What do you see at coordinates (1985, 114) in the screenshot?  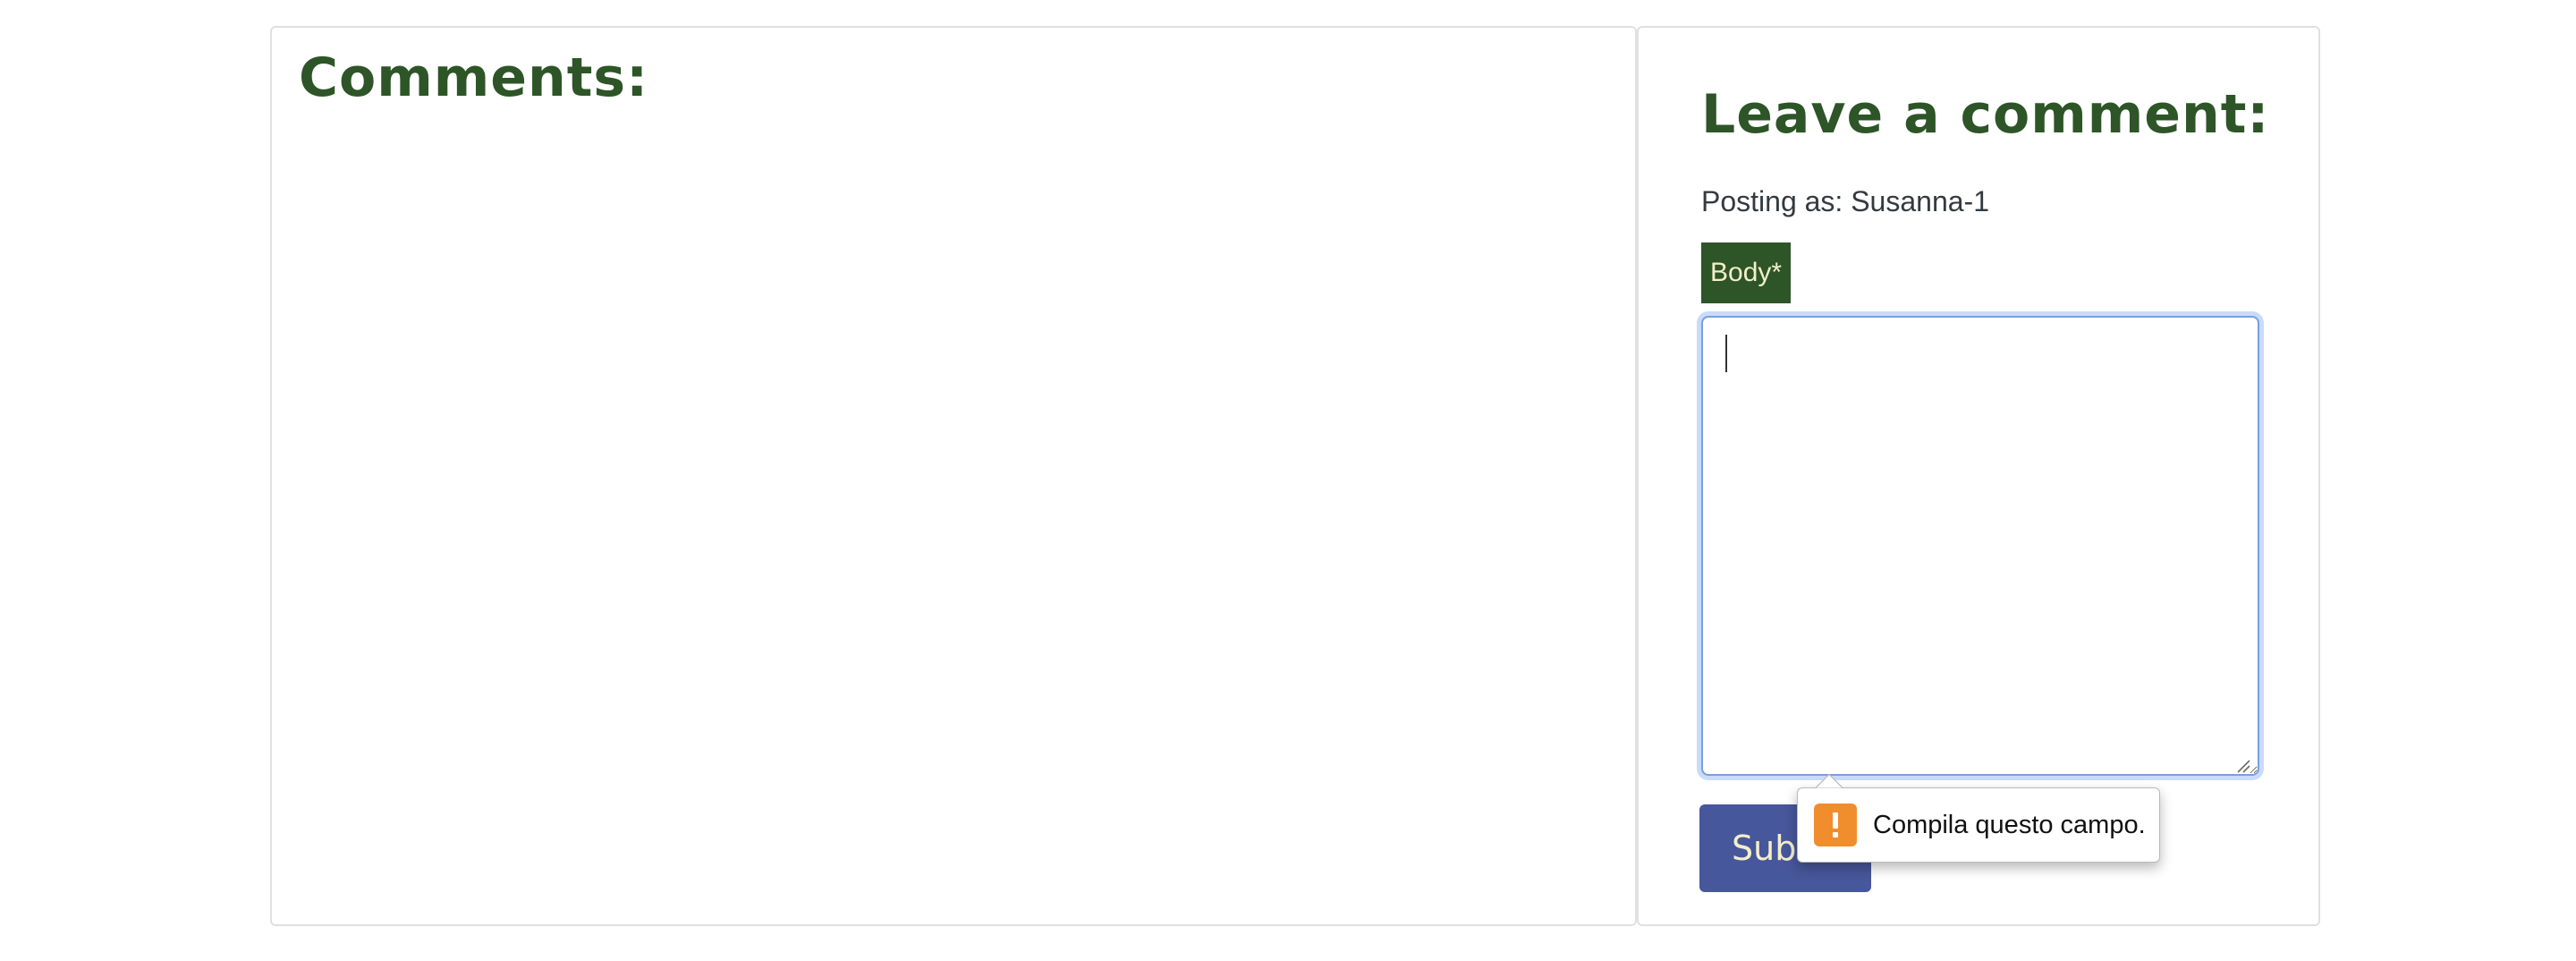 I see `leave-comment-heading: Leave a comment:` at bounding box center [1985, 114].